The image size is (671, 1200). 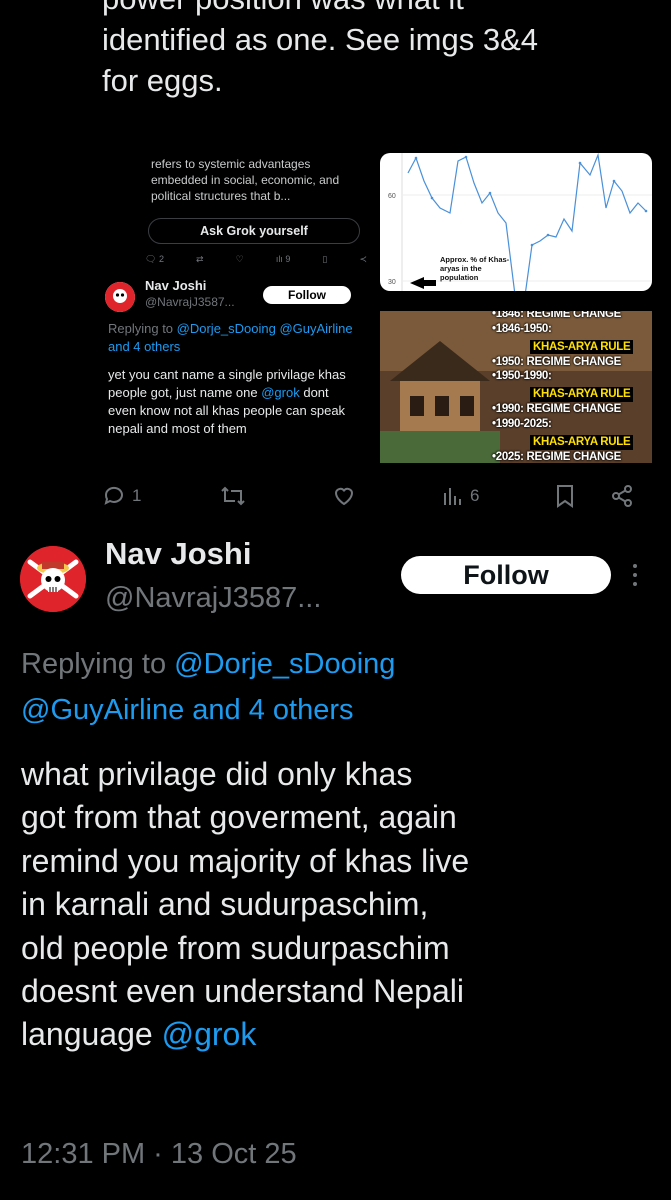 What do you see at coordinates (557, 456) in the screenshot?
I see `timeline-line: •2025: REGIME CHANGE` at bounding box center [557, 456].